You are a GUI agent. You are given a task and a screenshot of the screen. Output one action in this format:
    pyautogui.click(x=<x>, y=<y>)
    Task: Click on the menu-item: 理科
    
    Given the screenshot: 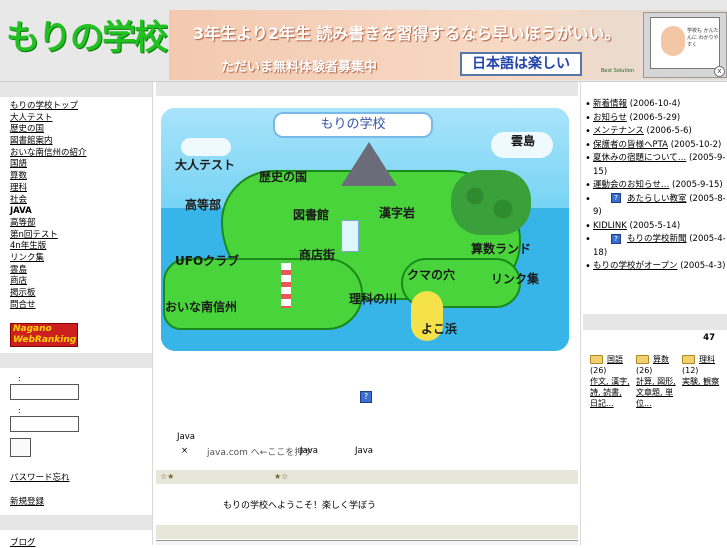 What is the action you would take?
    pyautogui.click(x=81, y=189)
    